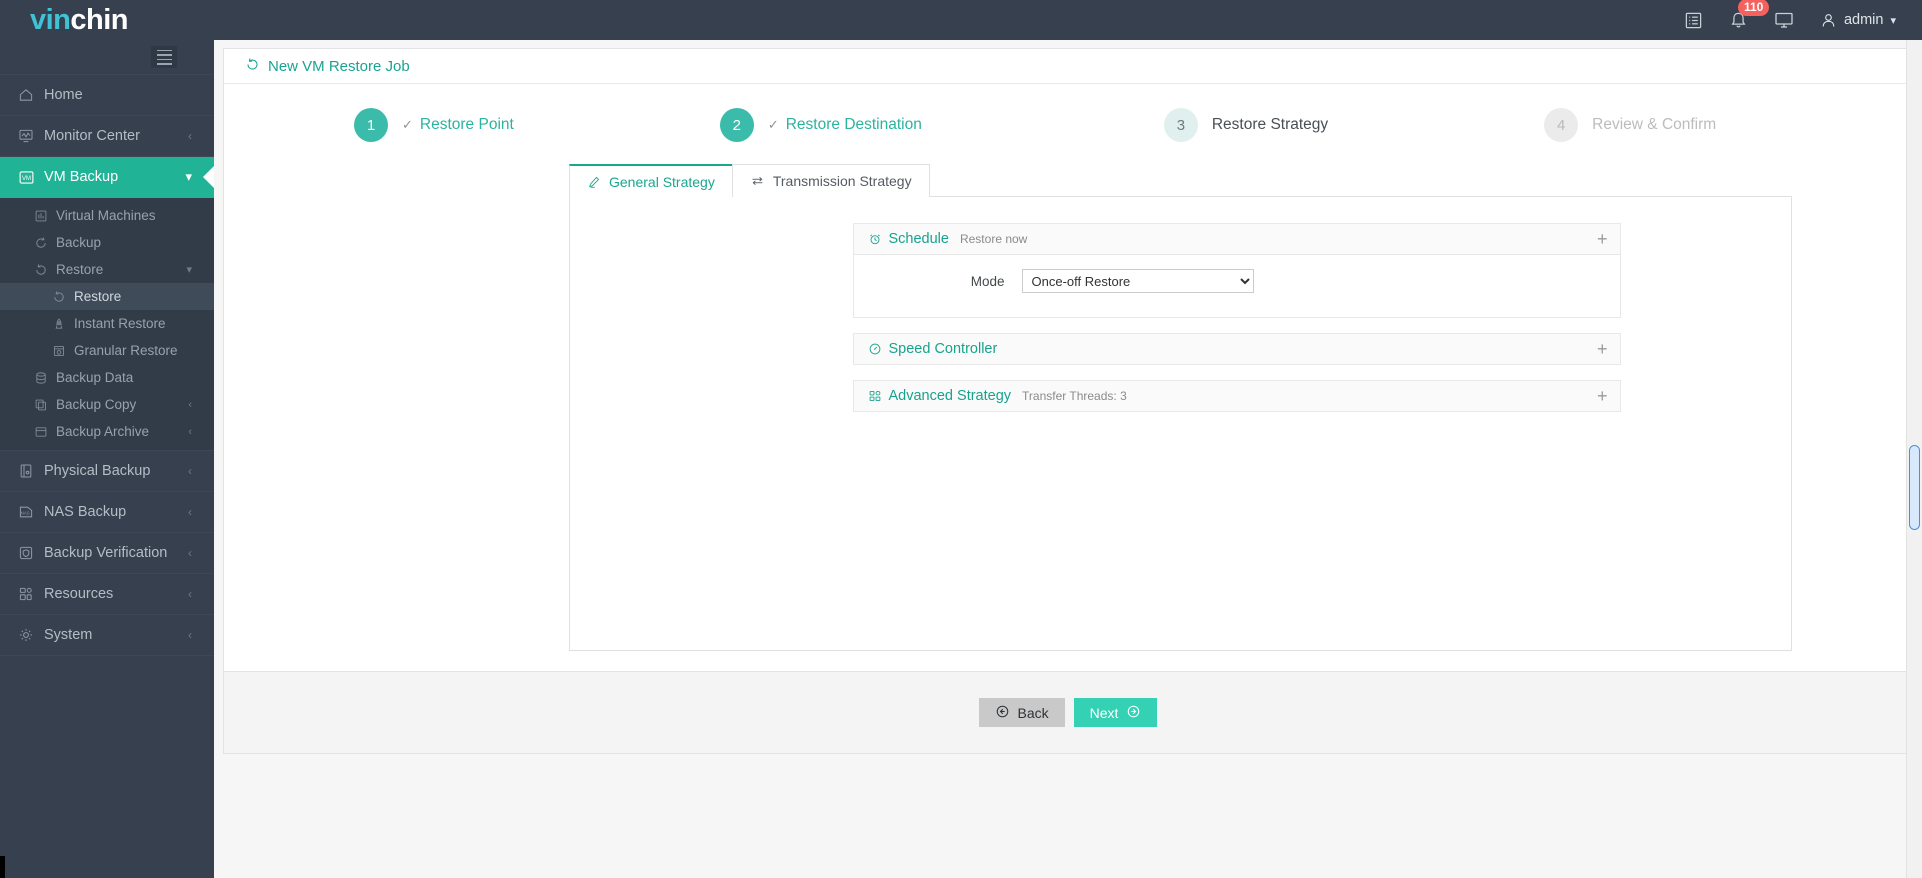 This screenshot has width=1922, height=878. What do you see at coordinates (1104, 712) in the screenshot?
I see `next-button-label: Next` at bounding box center [1104, 712].